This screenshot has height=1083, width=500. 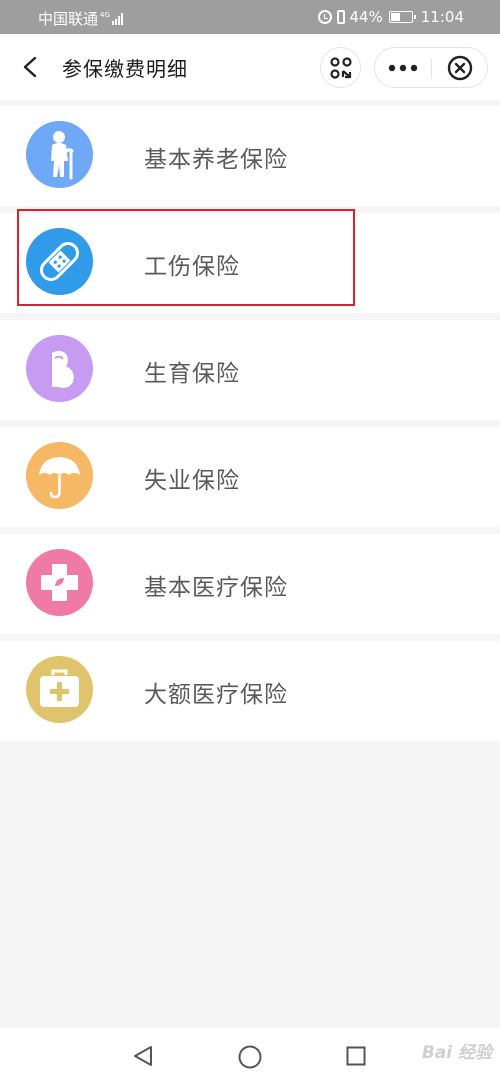 What do you see at coordinates (250, 1057) in the screenshot?
I see `circle-home-icon` at bounding box center [250, 1057].